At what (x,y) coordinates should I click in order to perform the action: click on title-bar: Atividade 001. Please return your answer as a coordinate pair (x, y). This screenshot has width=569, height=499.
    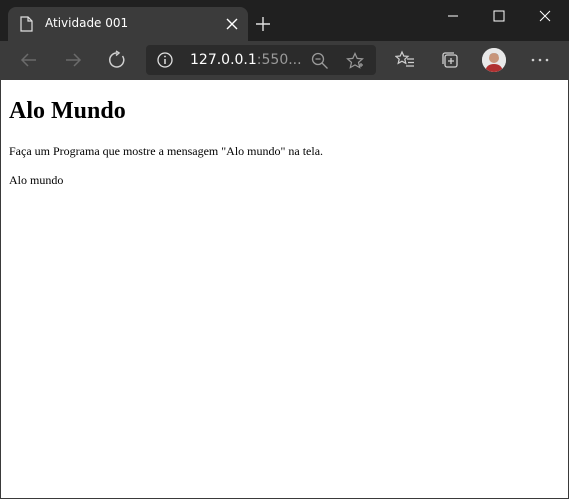
    Looking at the image, I should click on (284, 20).